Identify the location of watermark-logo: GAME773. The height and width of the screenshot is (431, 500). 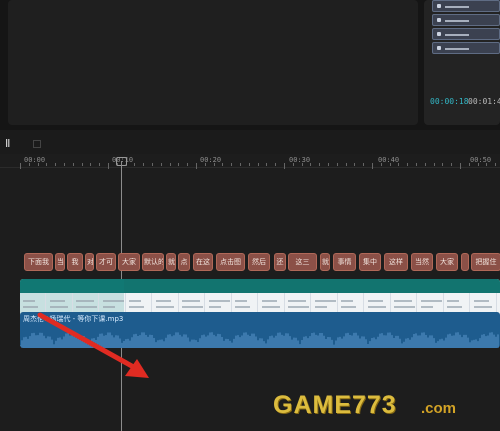
(335, 405).